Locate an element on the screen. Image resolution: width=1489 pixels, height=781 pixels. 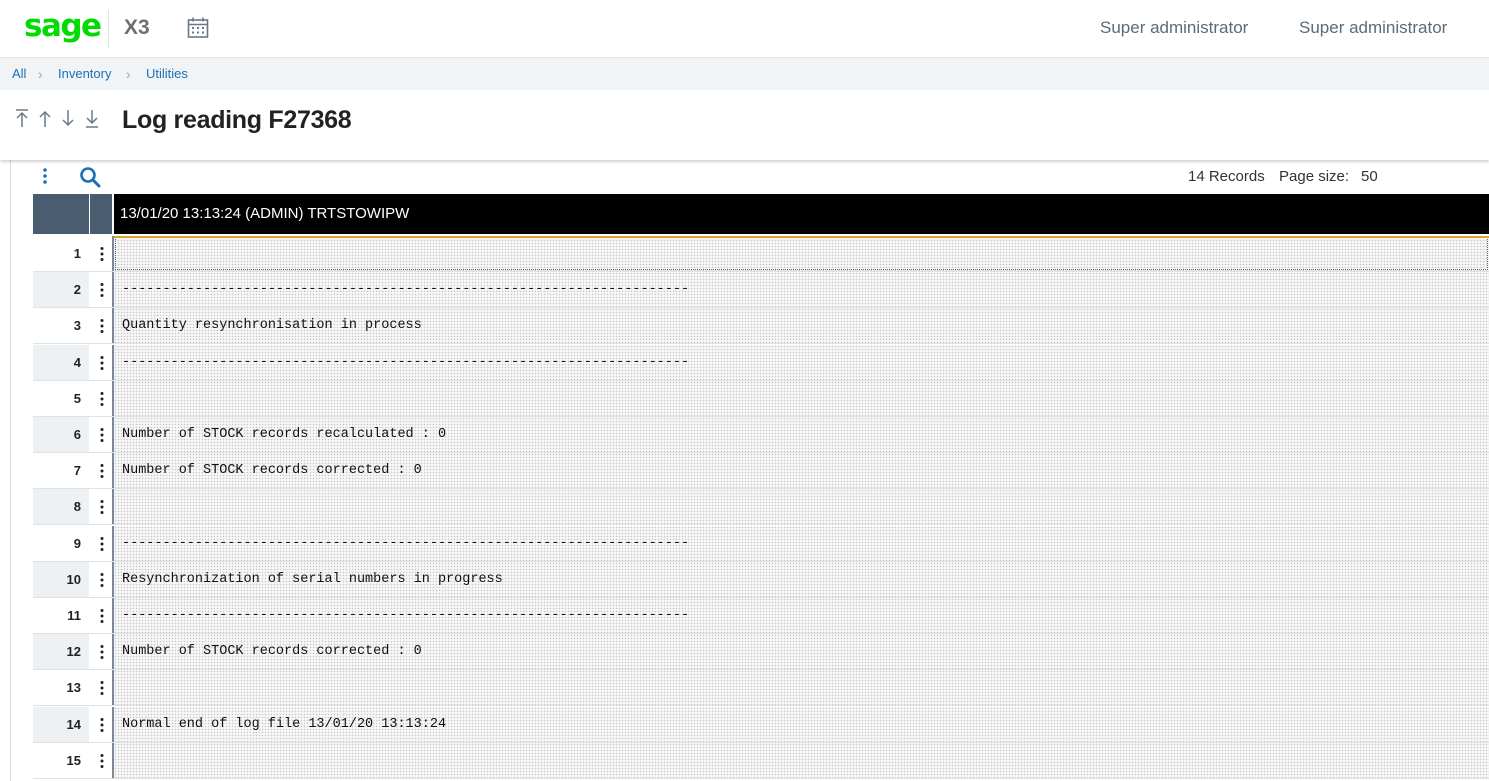
row-number: 15 is located at coordinates (73, 760).